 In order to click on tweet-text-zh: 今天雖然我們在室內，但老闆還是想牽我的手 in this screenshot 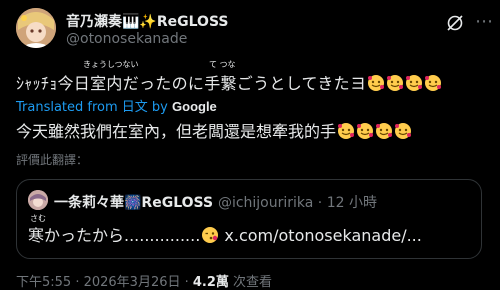, I will do `click(214, 130)`.